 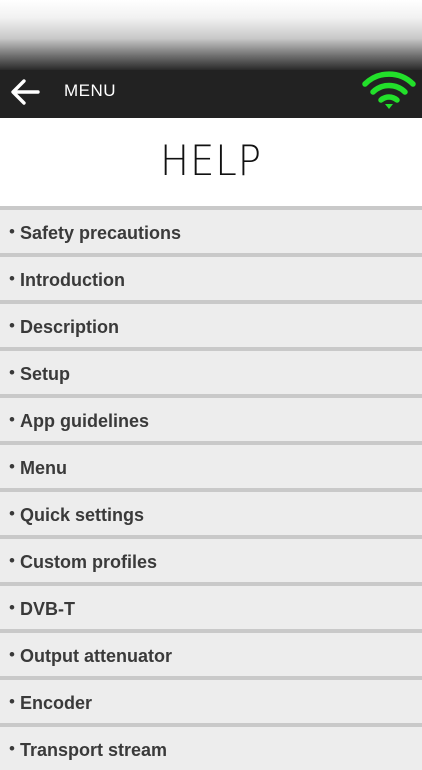 What do you see at coordinates (389, 90) in the screenshot?
I see `wifi-icon` at bounding box center [389, 90].